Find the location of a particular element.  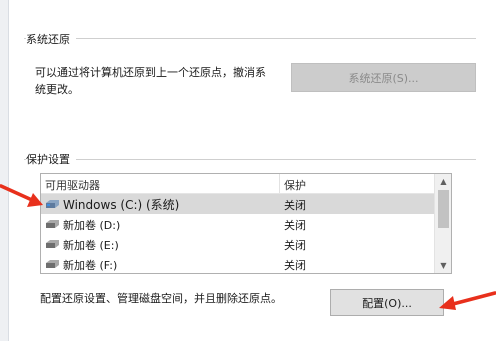

system-restore-description-line1: 可以通过将计算机还原到上一个还原点，撤消系 is located at coordinates (150, 72).